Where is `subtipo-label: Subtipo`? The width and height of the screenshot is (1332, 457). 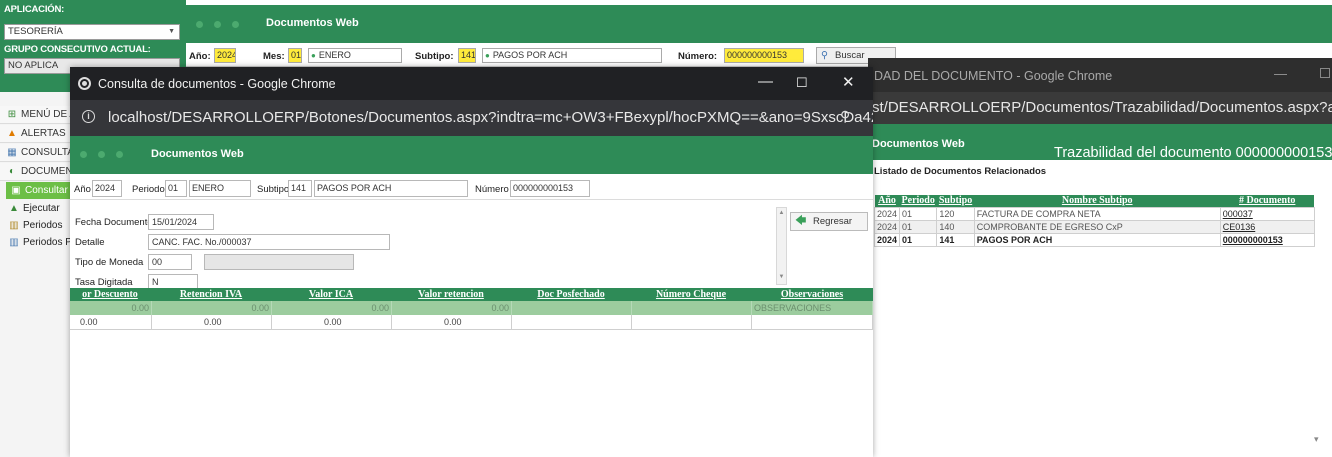 subtipo-label: Subtipo is located at coordinates (273, 189).